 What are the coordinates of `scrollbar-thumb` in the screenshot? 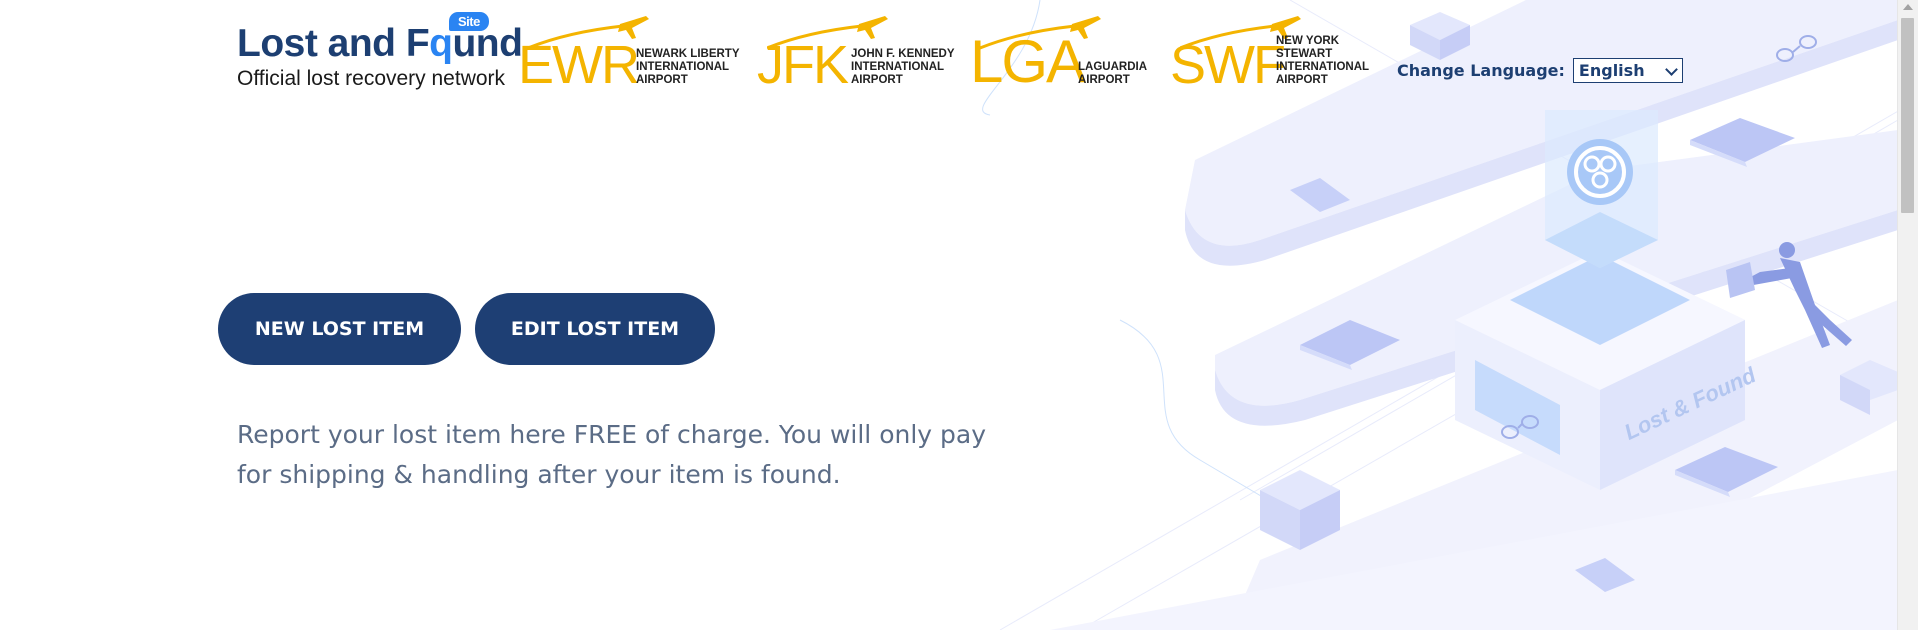 It's located at (1907, 115).